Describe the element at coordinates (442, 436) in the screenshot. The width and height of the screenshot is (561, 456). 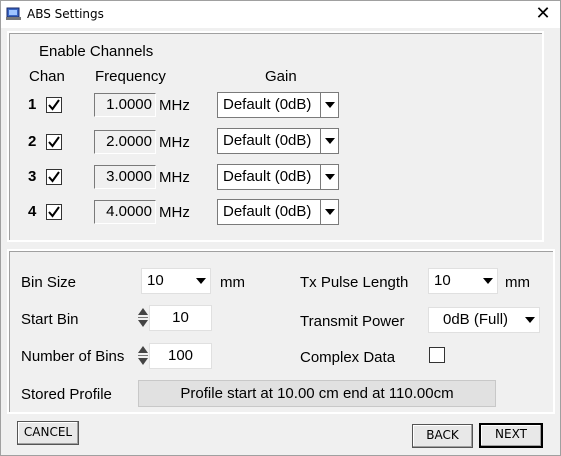
I see `back-button: BACK` at that location.